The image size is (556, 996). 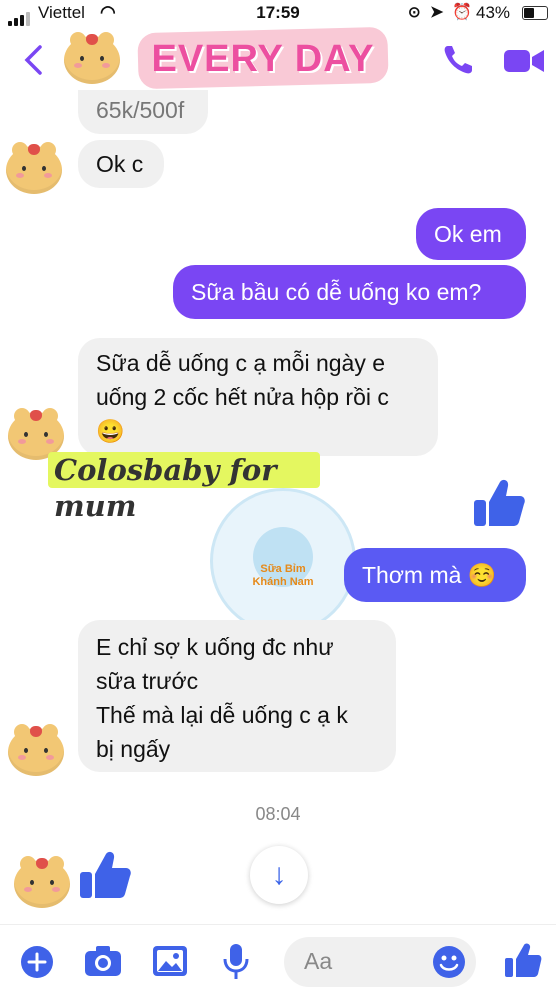 I want to click on battery-percent: 43%, so click(x=493, y=12).